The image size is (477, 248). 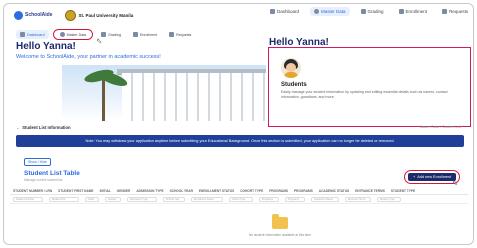 I want to click on card-title: Students, so click(x=294, y=85).